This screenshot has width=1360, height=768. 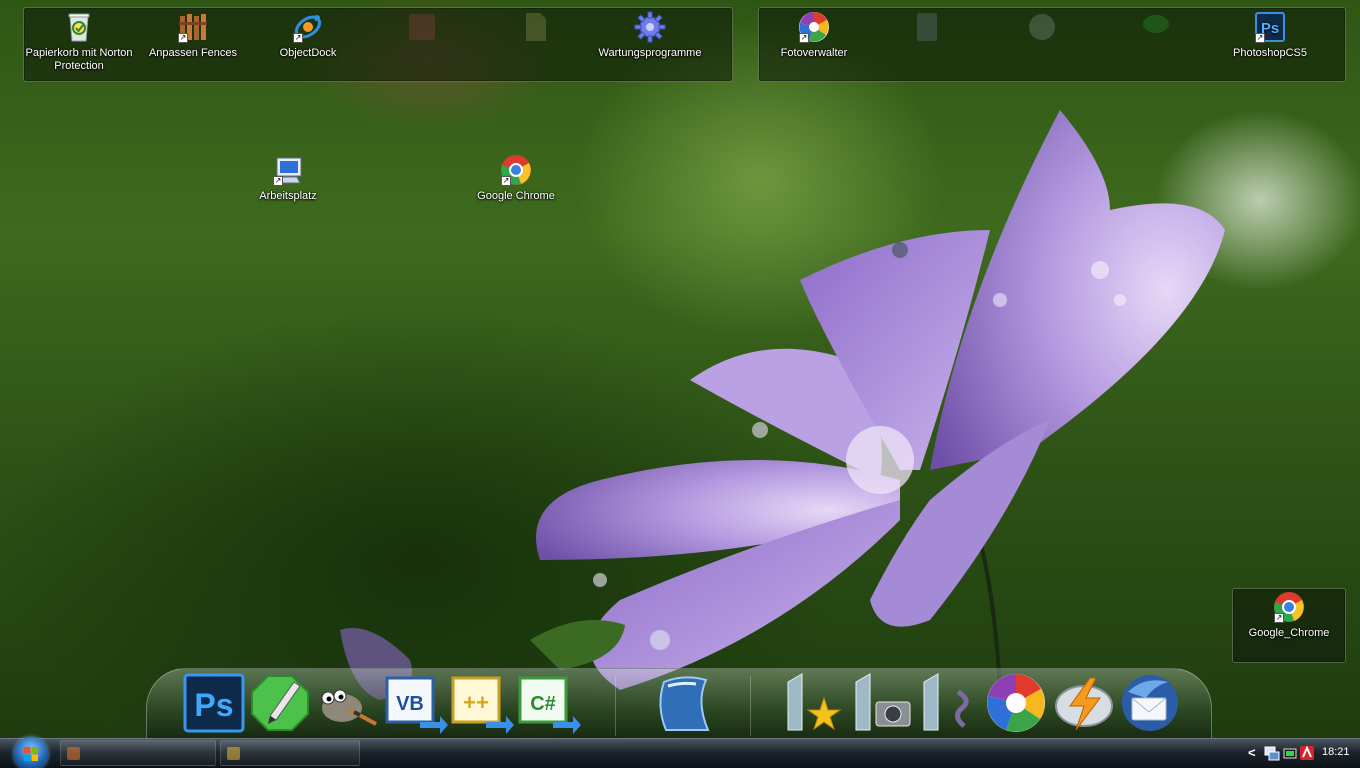 What do you see at coordinates (138, 753) in the screenshot?
I see `taskbar-button-firefox` at bounding box center [138, 753].